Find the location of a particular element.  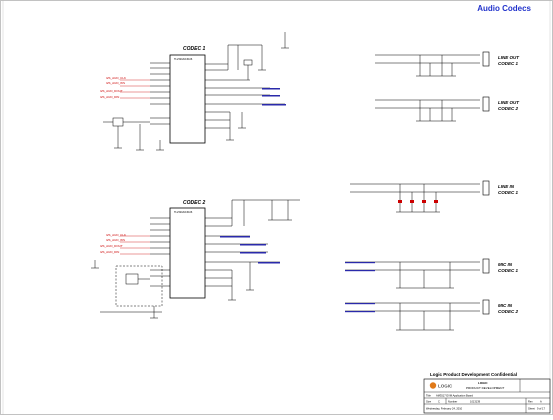

connector-mic-in-1: MIC IN CODEC 1 is located at coordinates (432, 273).